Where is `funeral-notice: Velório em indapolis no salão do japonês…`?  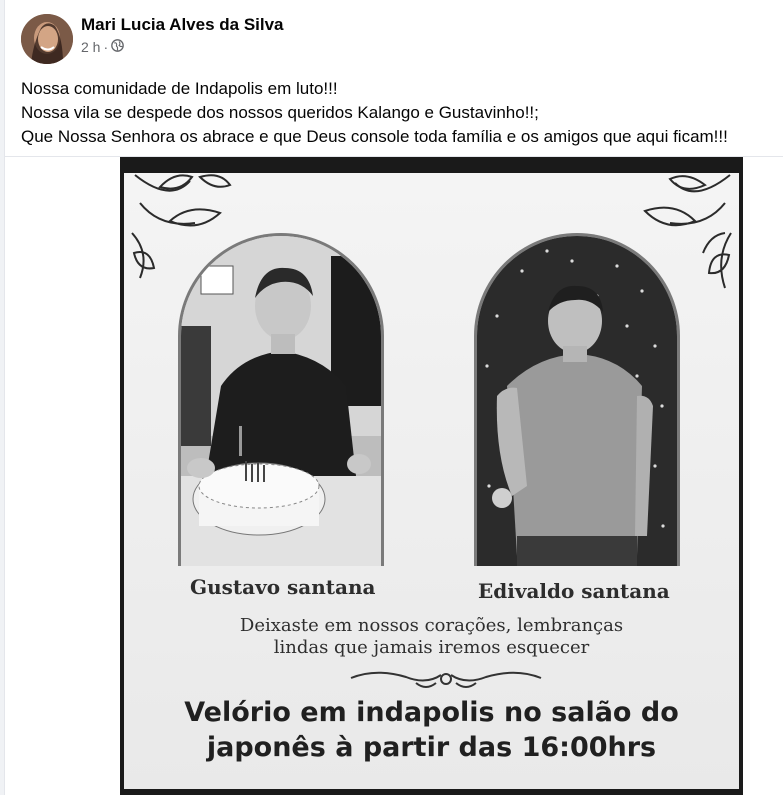 funeral-notice: Velório em indapolis no salão do japonês… is located at coordinates (431, 730).